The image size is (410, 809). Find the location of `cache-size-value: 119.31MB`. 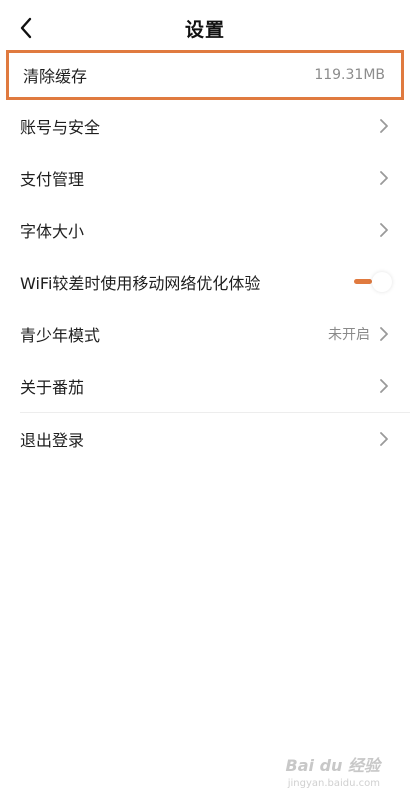

cache-size-value: 119.31MB is located at coordinates (349, 75).